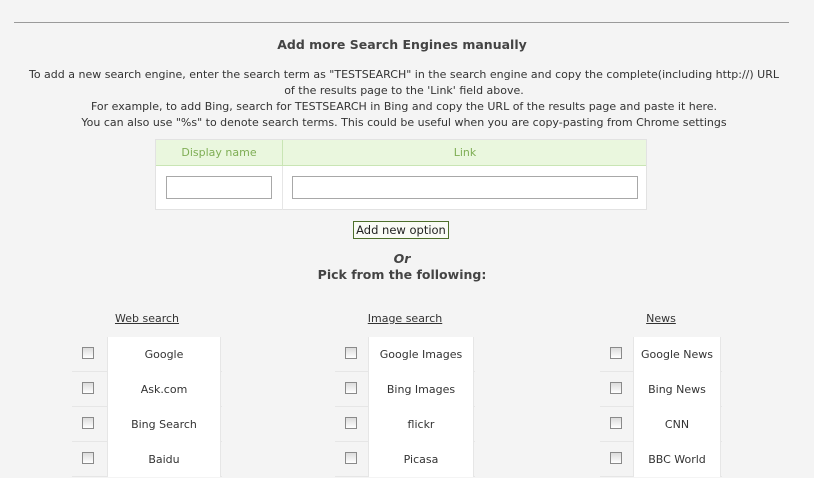  I want to click on item-label: Bing Images, so click(421, 389).